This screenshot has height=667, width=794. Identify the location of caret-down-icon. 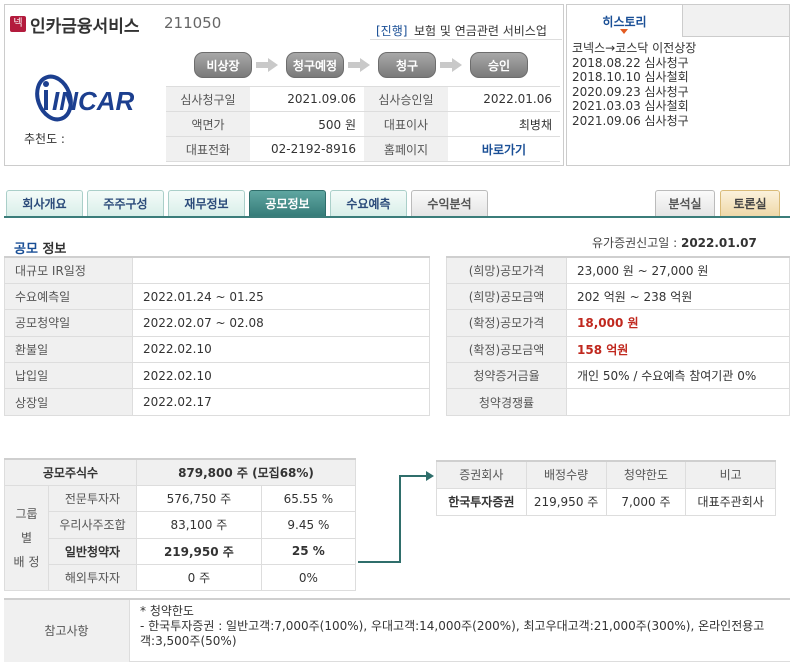
(624, 31).